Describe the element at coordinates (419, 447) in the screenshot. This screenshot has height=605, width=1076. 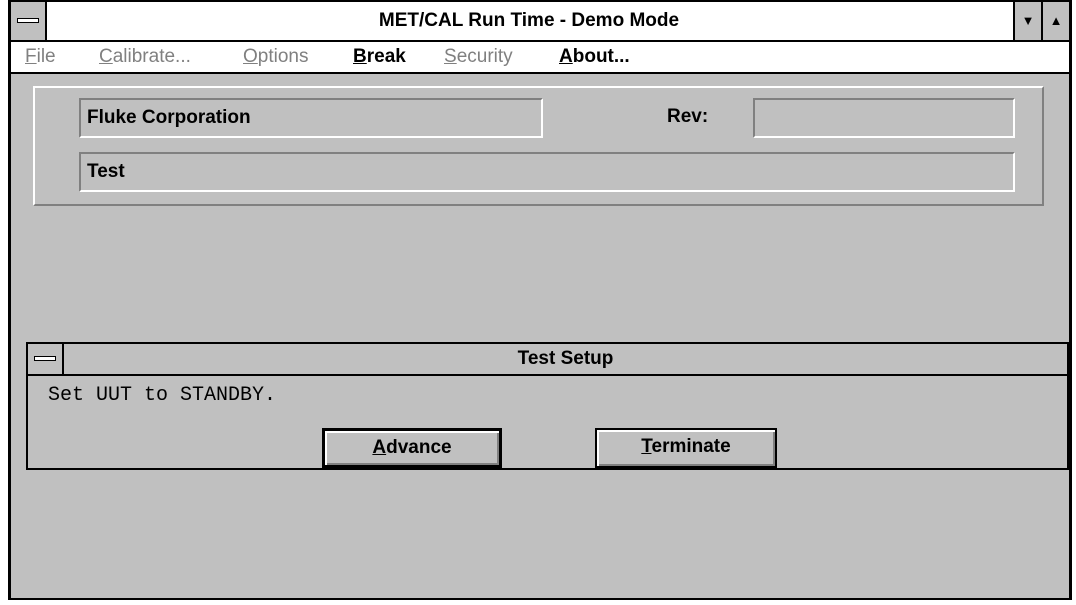
I see `advance-label: dvance` at that location.